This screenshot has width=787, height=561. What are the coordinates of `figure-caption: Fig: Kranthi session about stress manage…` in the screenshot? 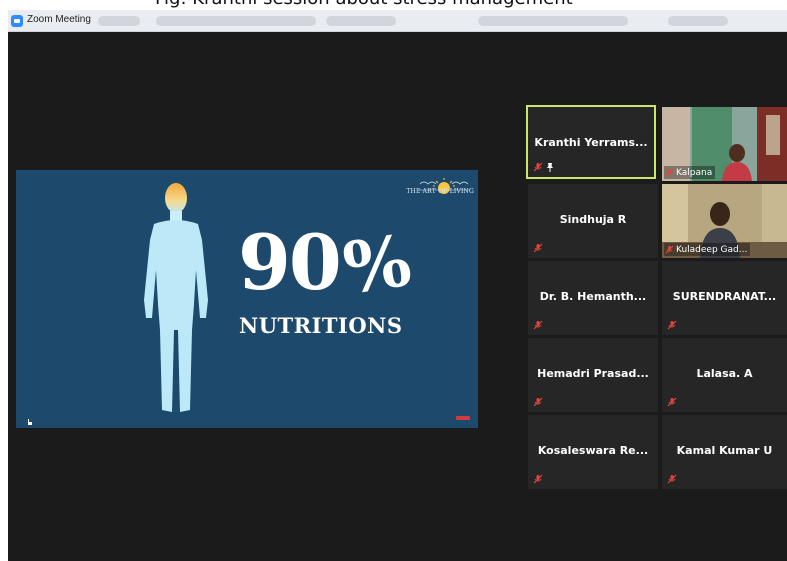 It's located at (393, 5).